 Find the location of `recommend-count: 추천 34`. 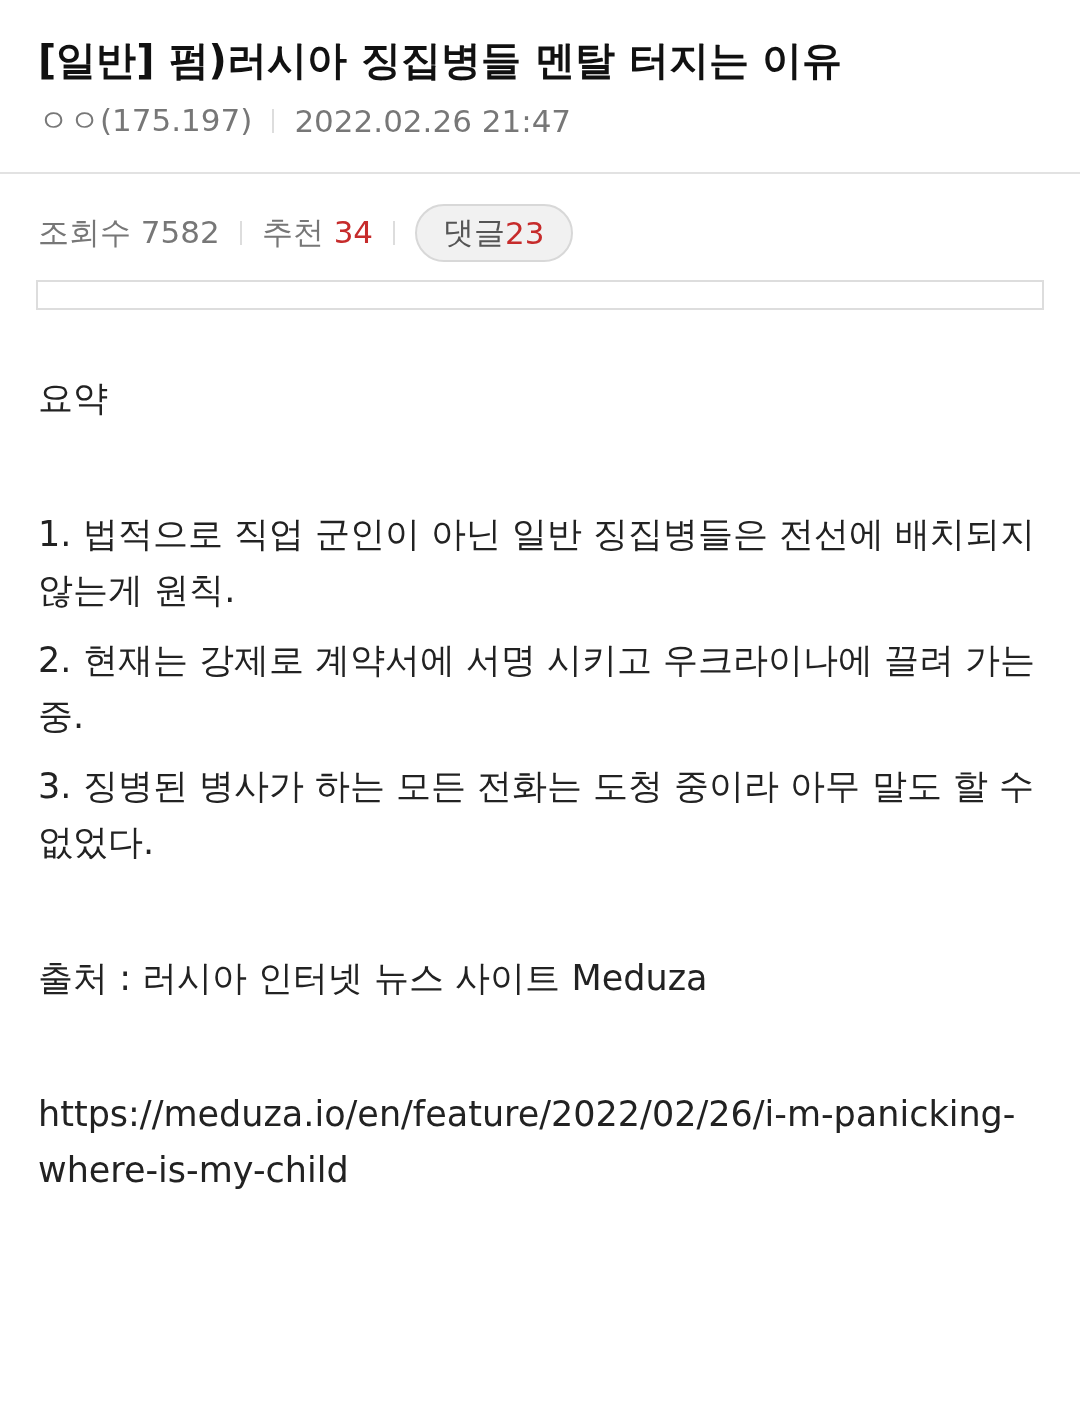

recommend-count: 추천 34 is located at coordinates (317, 232).